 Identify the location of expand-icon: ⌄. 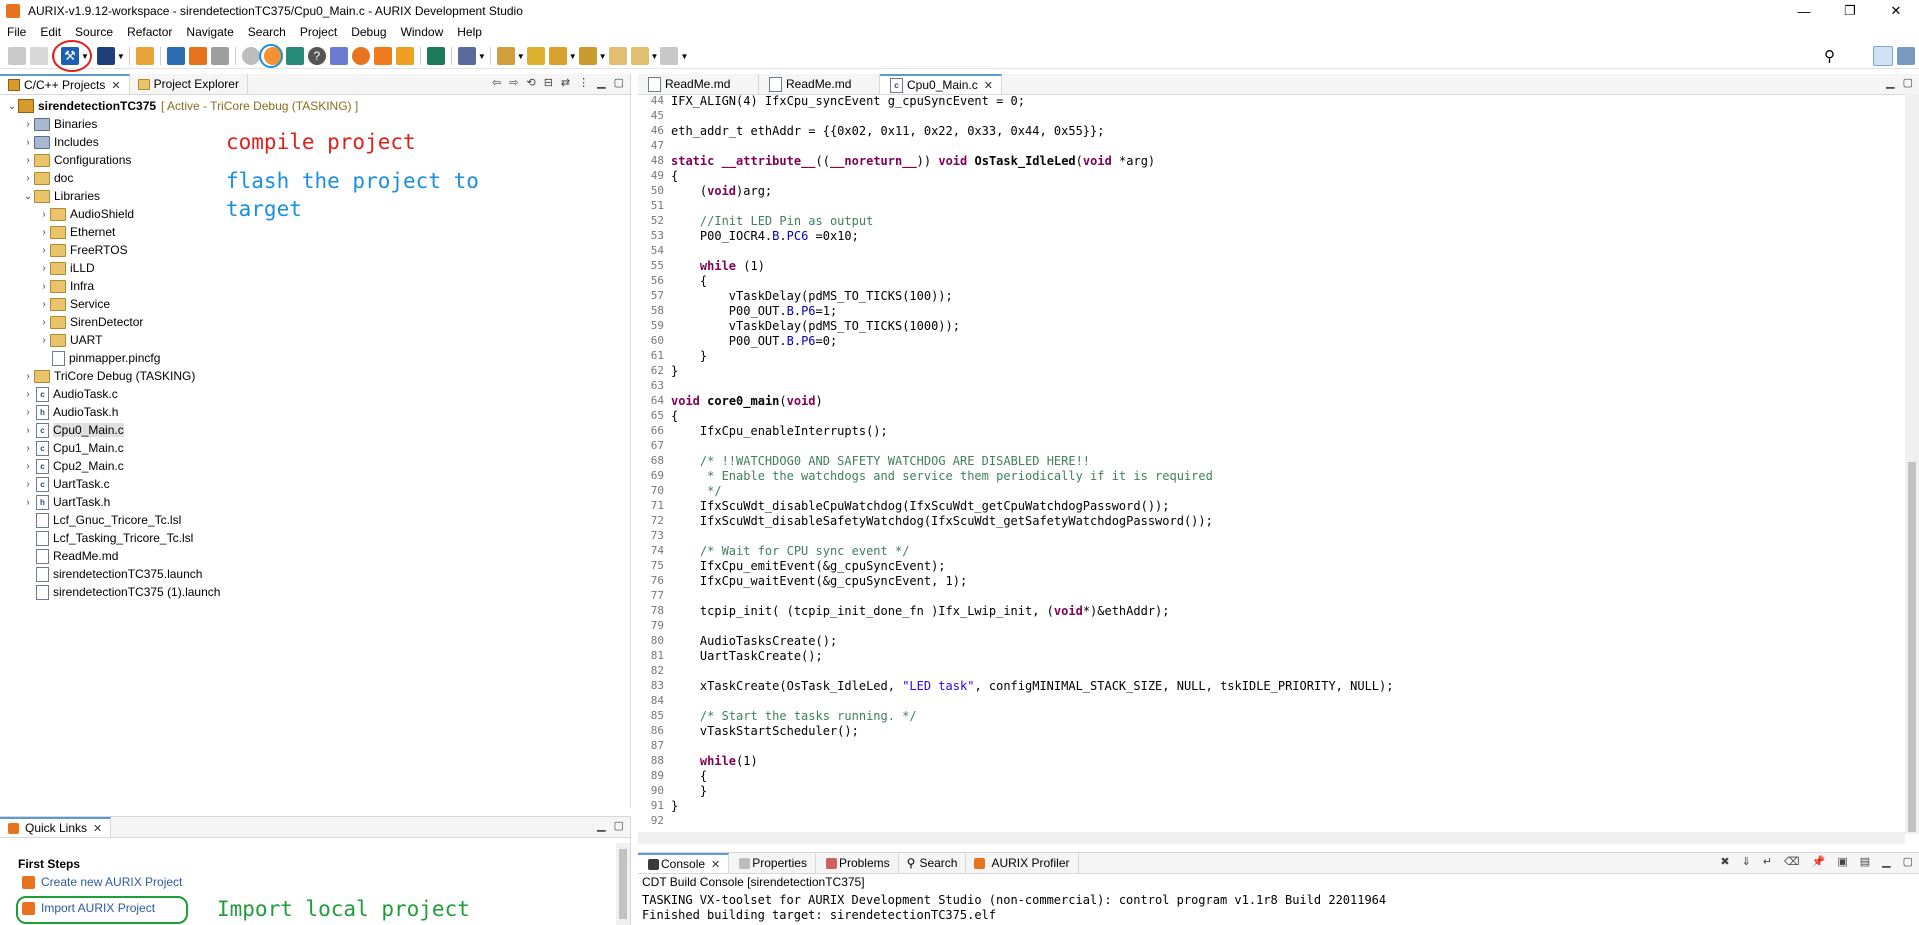
(12, 106).